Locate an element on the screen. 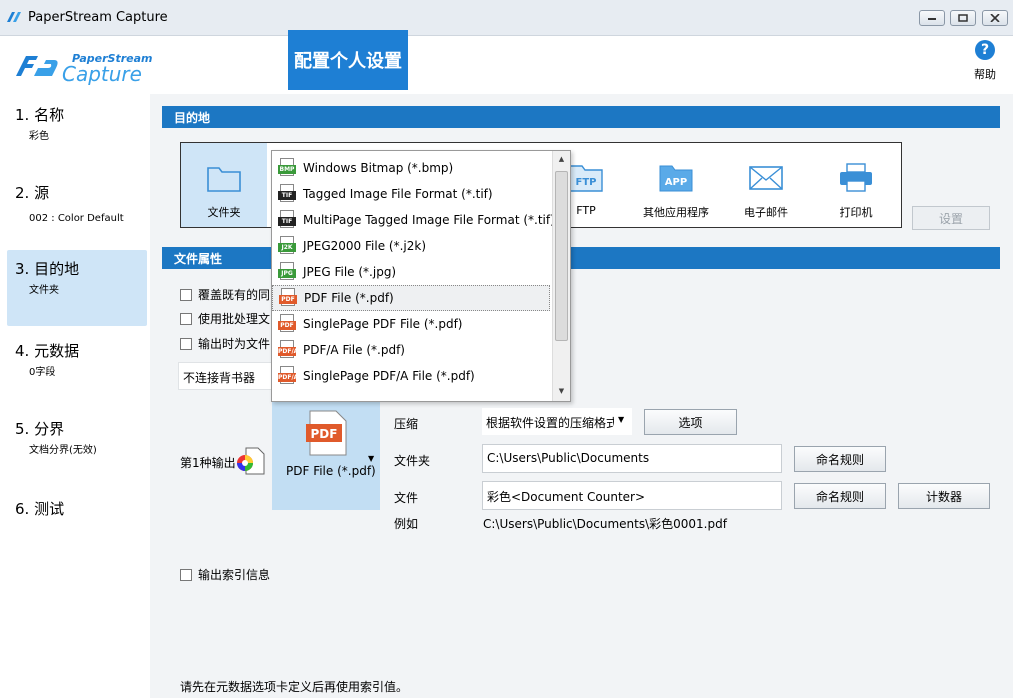  output-file-checkbox: 输出时为文件 is located at coordinates (225, 343).